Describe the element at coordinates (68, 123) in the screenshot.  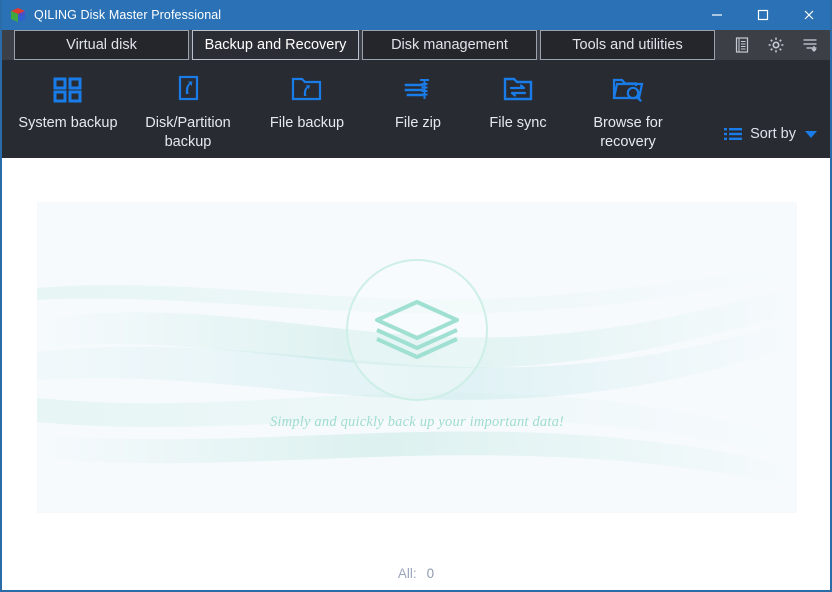
I see `toolbar-item-label: System backup` at that location.